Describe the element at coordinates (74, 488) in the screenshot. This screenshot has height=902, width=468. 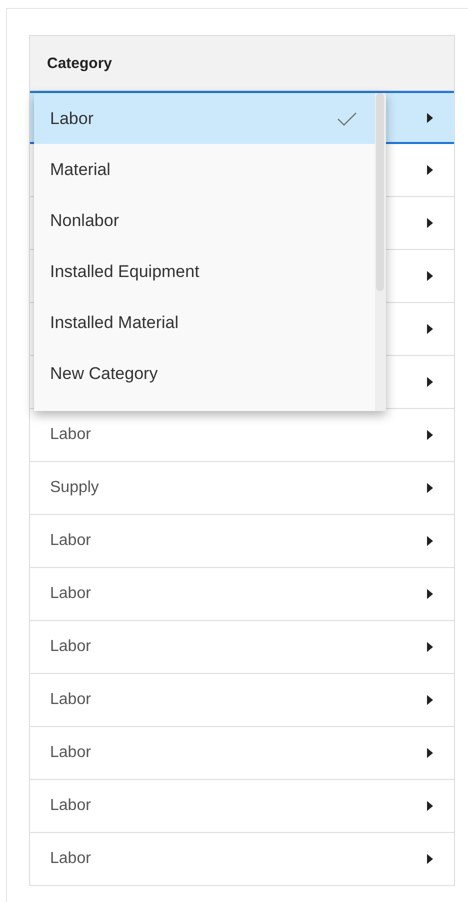
I see `table-cell: Supply` at that location.